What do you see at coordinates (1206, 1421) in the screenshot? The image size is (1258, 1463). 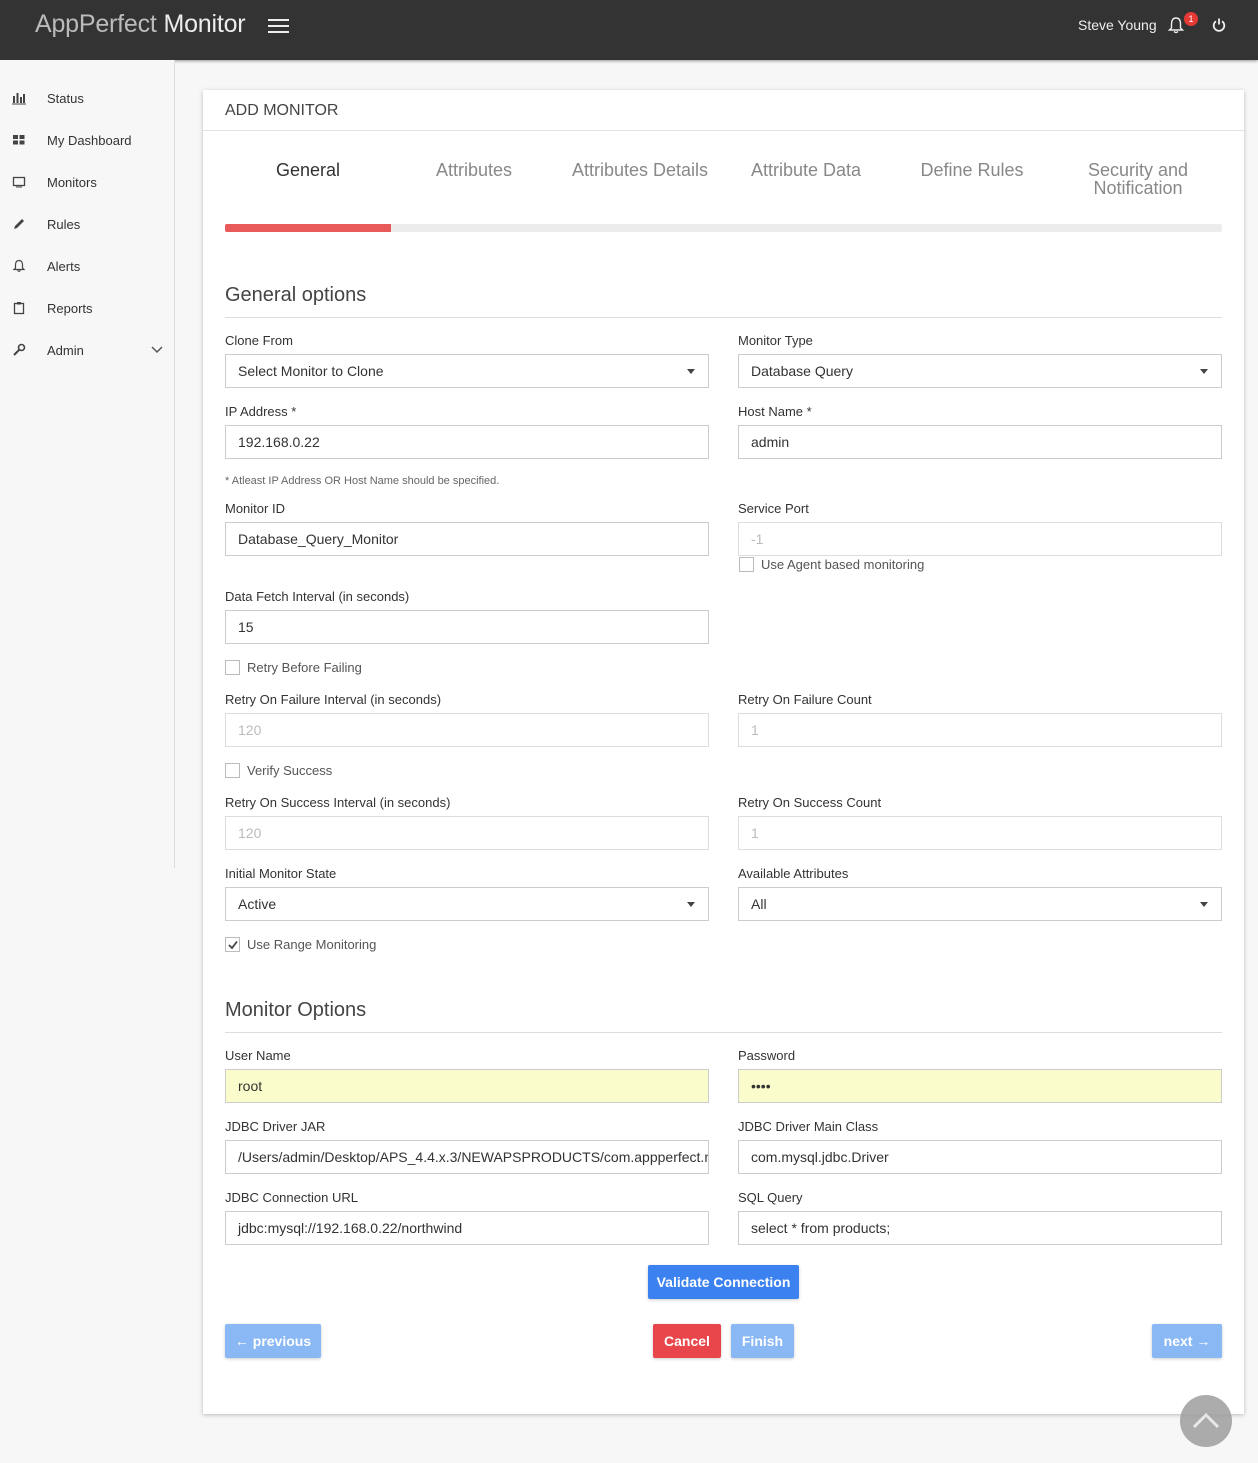 I see `scroll-to-top-button` at bounding box center [1206, 1421].